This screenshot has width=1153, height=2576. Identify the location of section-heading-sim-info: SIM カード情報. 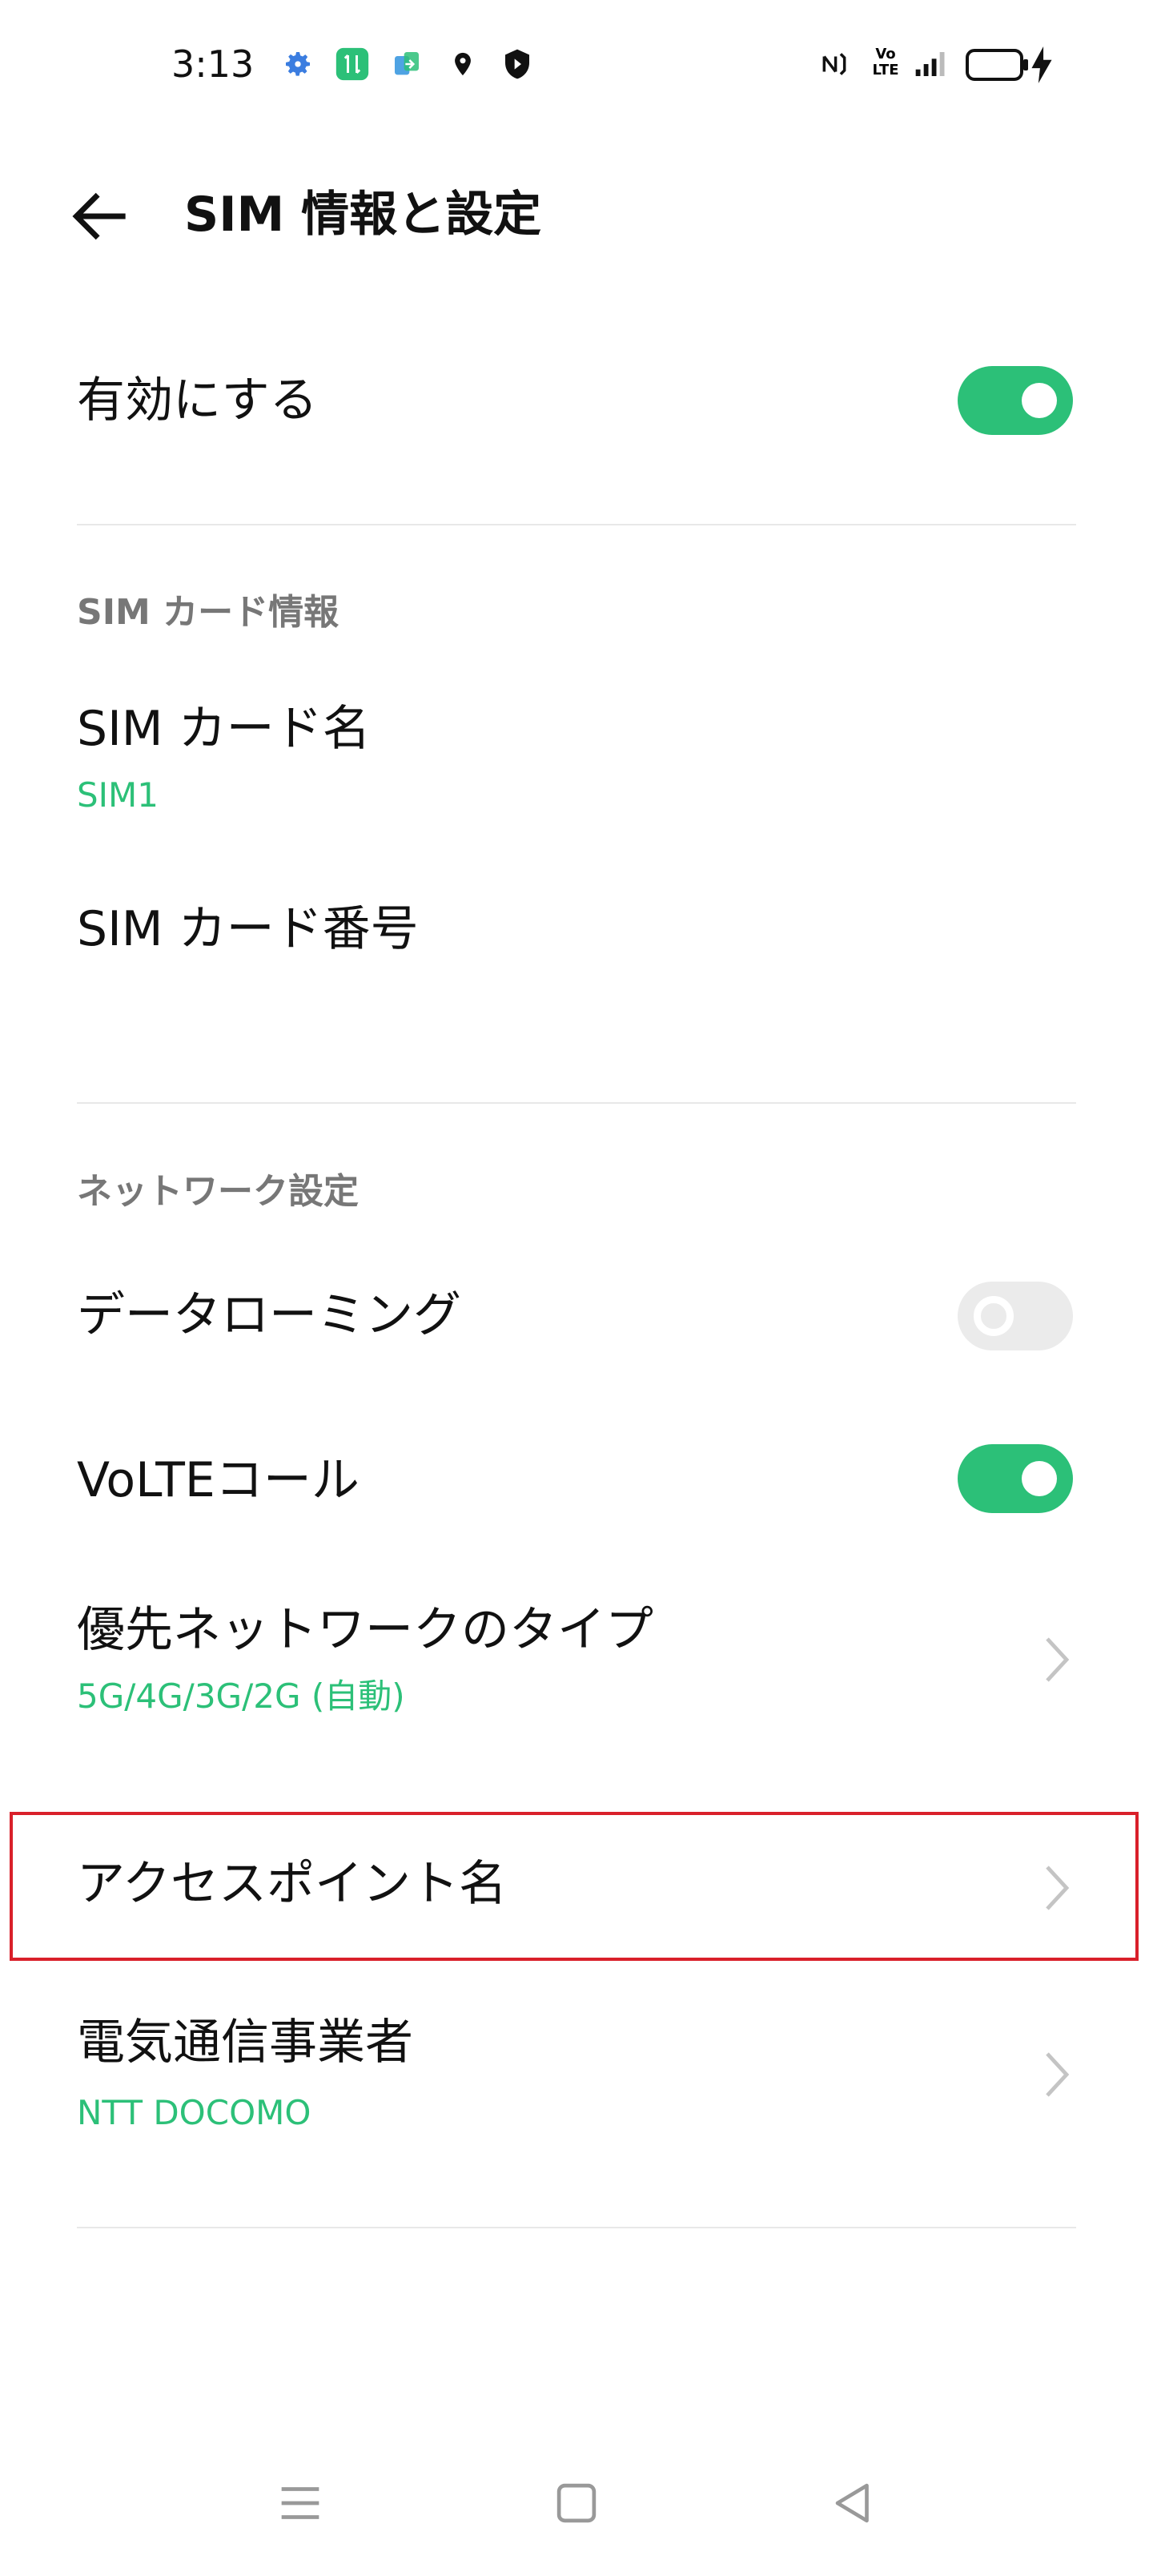
(208, 612).